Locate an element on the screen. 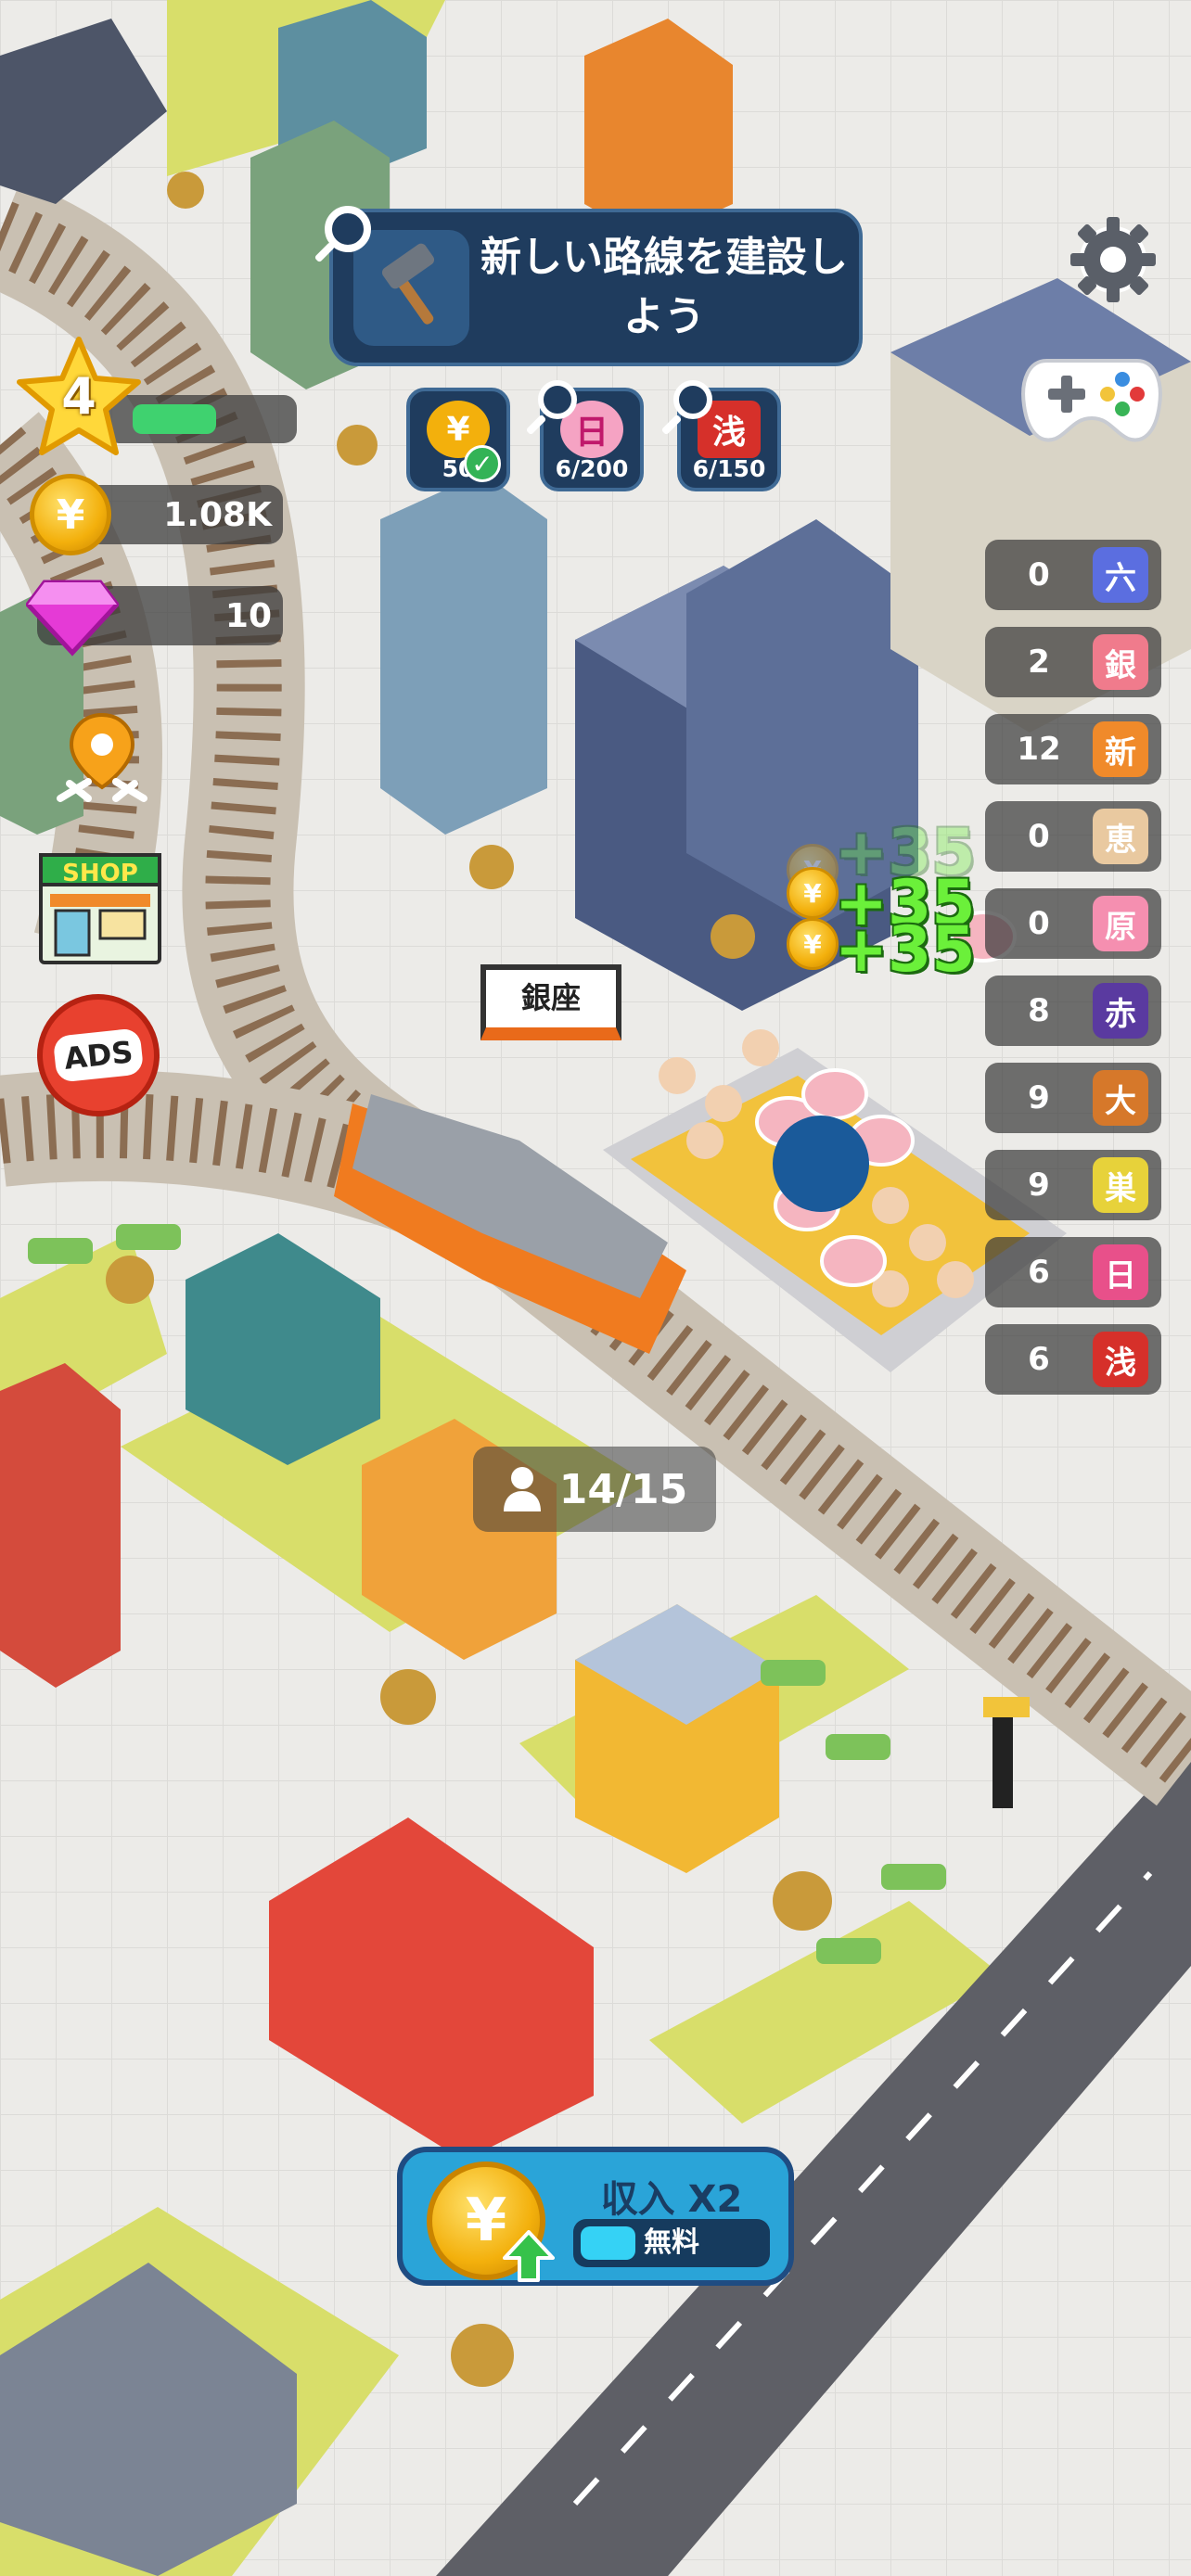  ads-label: ADS is located at coordinates (98, 1055).